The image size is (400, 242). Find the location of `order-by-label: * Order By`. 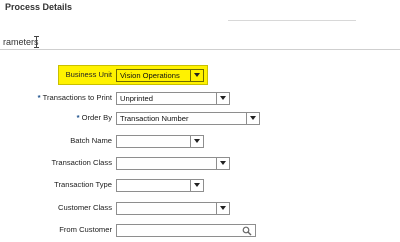

order-by-label: * Order By is located at coordinates (94, 117).